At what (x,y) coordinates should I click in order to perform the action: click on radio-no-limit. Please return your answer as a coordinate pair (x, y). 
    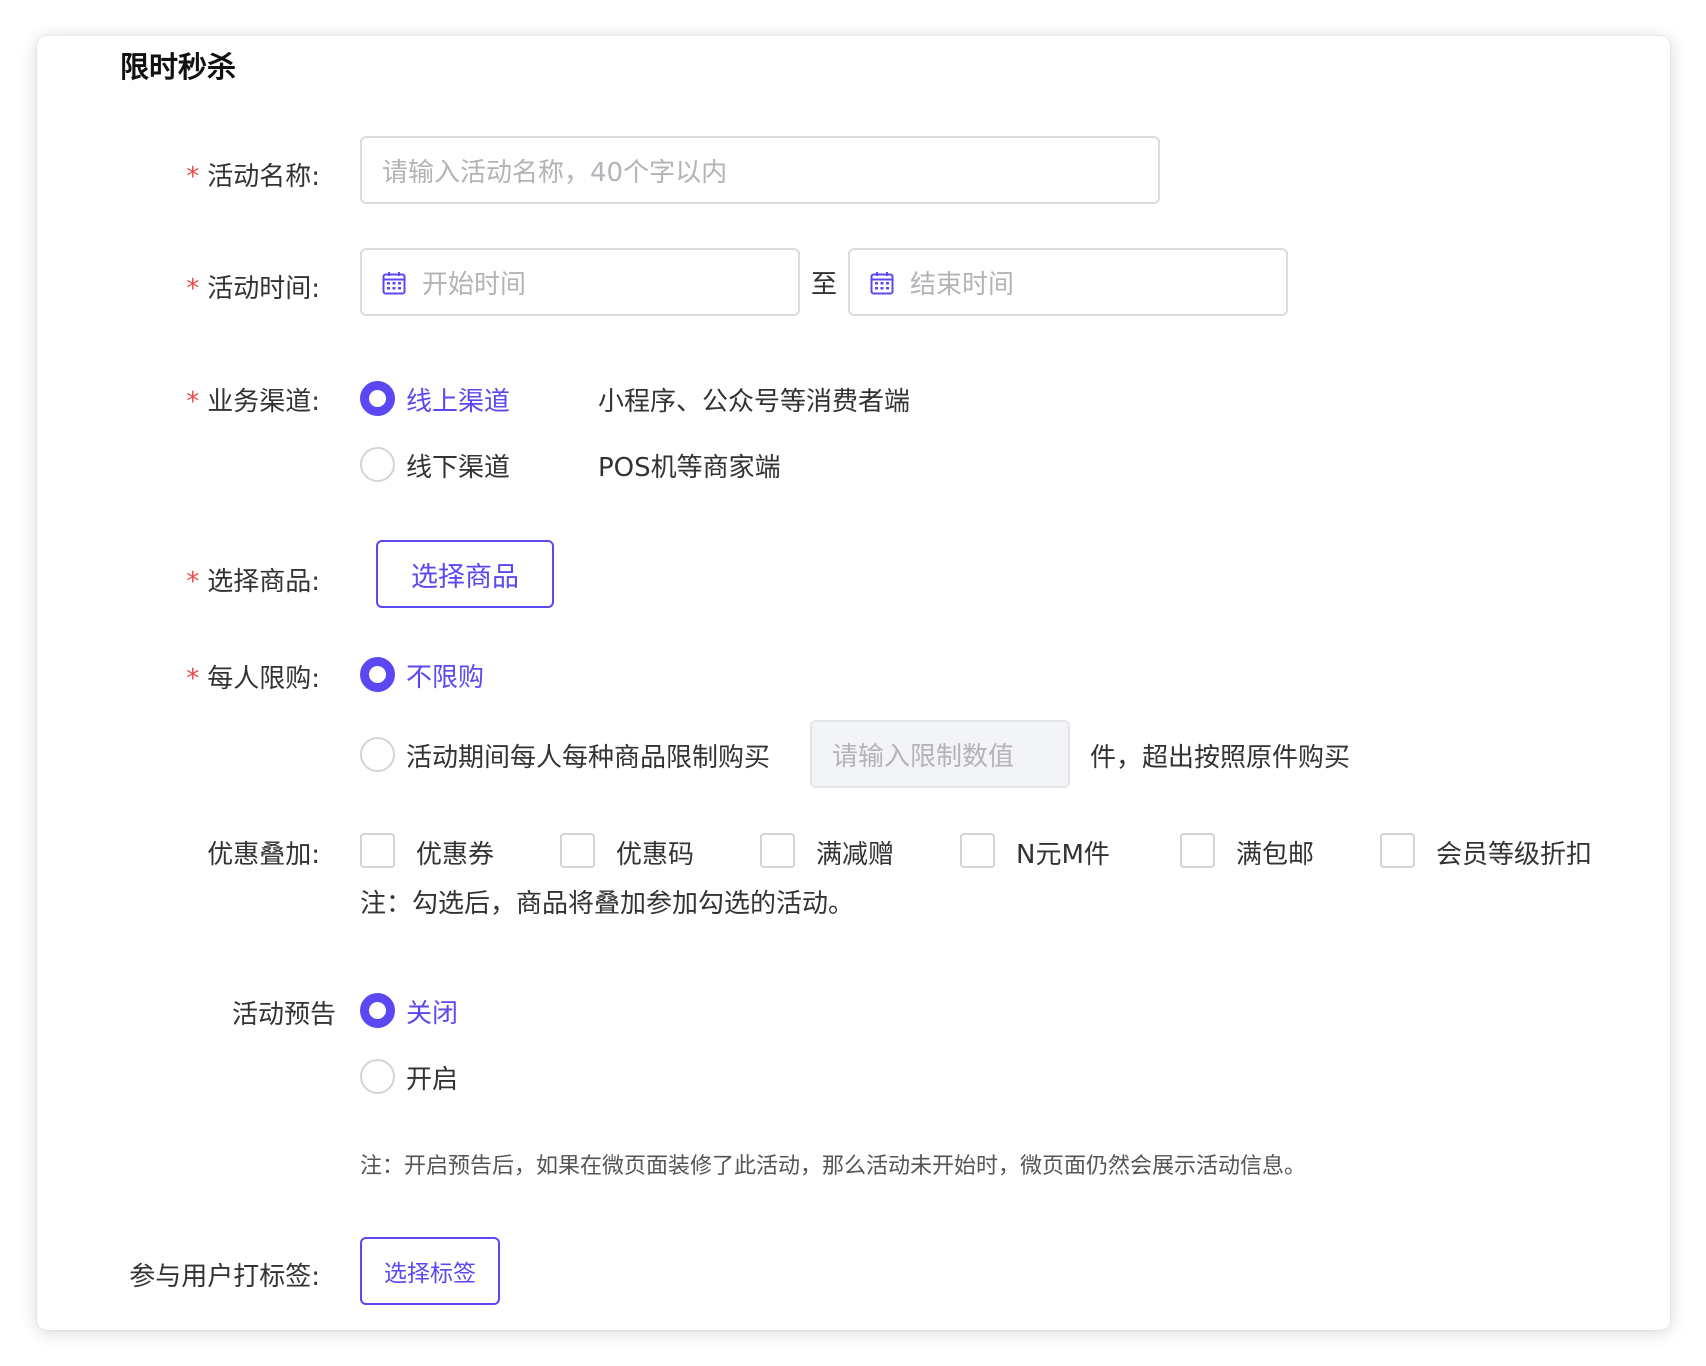
    Looking at the image, I should click on (377, 674).